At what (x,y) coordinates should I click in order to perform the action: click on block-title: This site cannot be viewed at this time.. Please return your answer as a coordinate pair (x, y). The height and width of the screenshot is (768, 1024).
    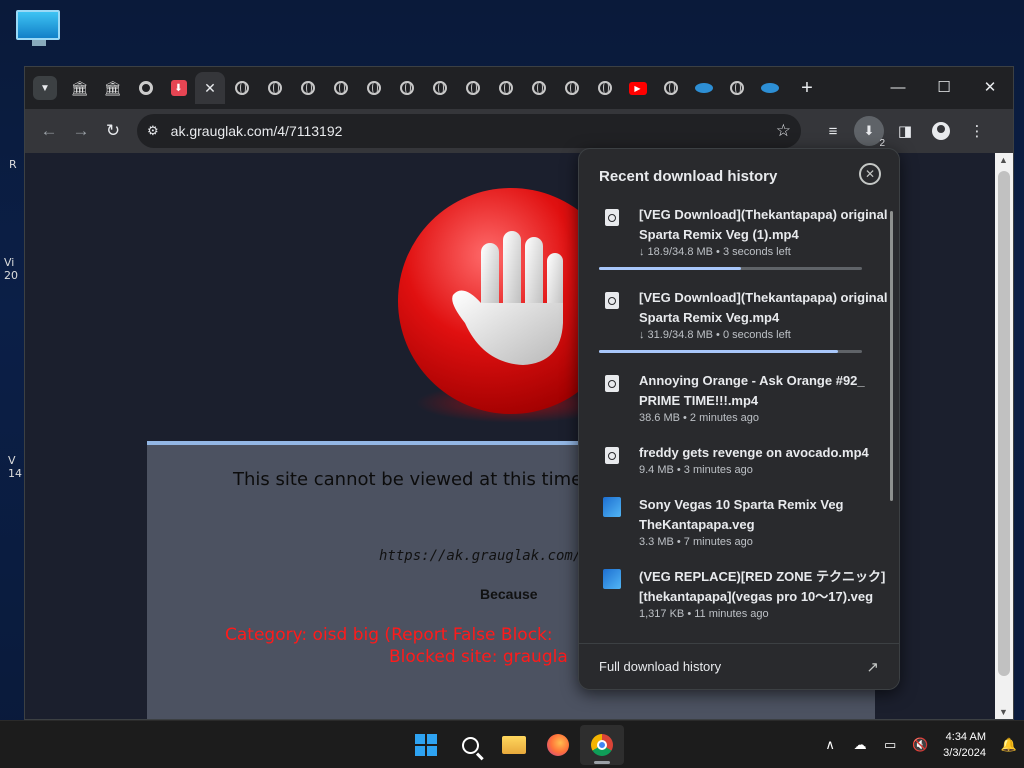
    Looking at the image, I should click on (410, 479).